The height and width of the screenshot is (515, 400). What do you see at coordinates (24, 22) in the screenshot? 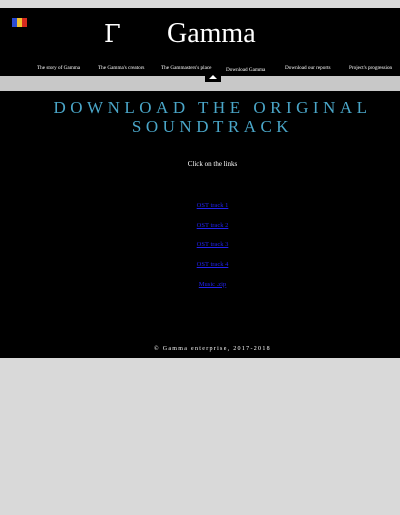
I see `flag-stripe-red` at bounding box center [24, 22].